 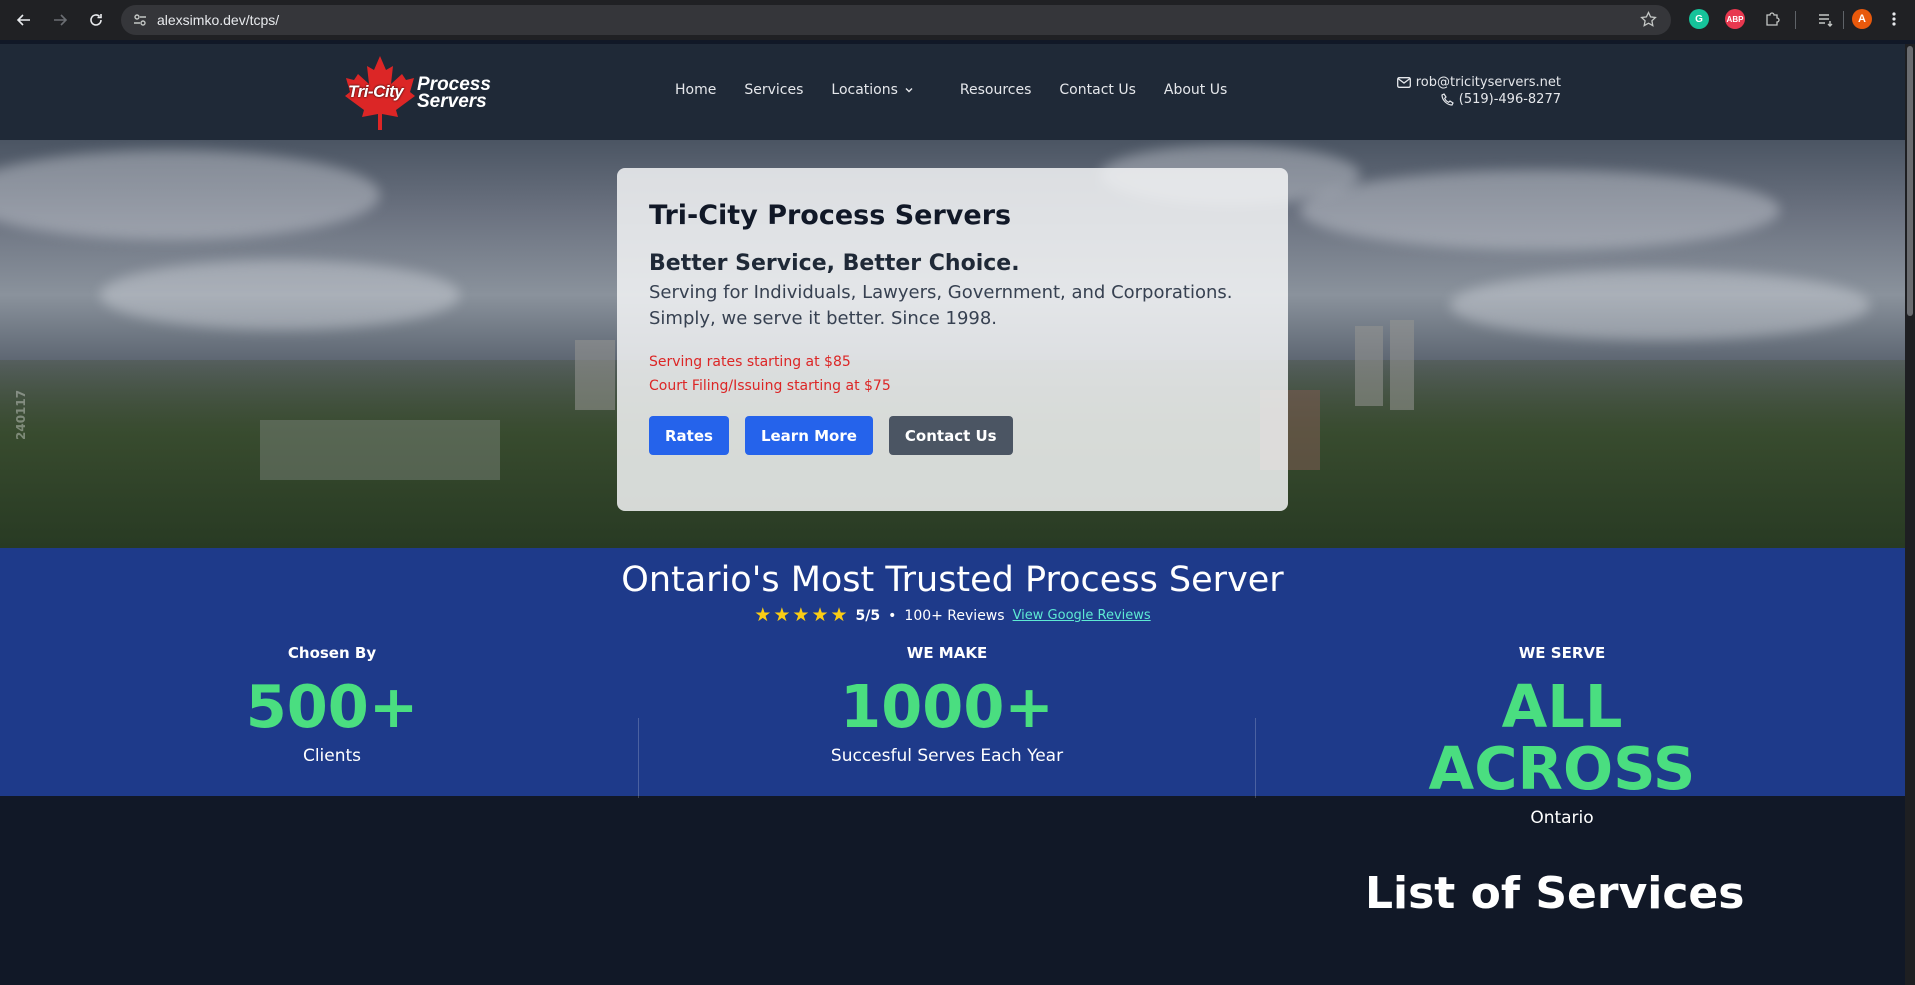 I want to click on stat-caption: Ontario, so click(x=1562, y=818).